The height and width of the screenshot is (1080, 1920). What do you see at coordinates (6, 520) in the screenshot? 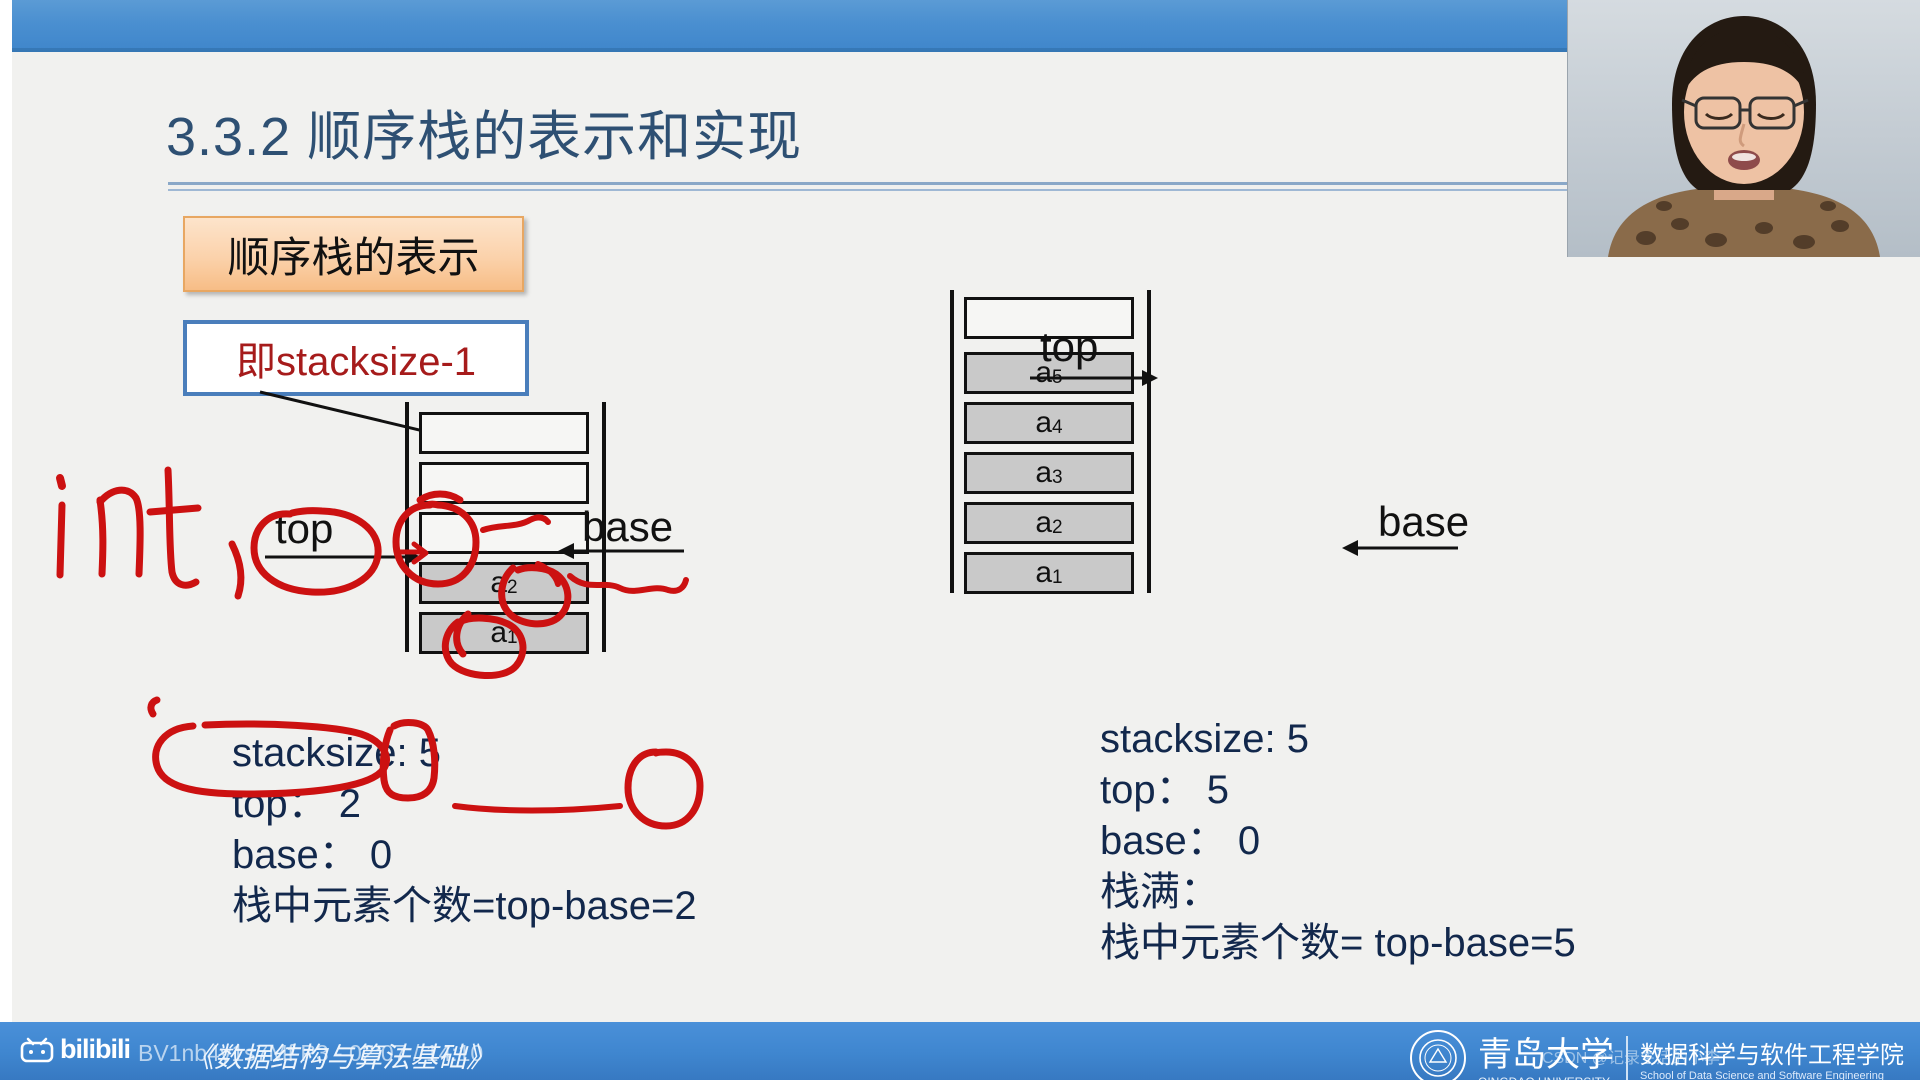
I see `left-white-stripe` at bounding box center [6, 520].